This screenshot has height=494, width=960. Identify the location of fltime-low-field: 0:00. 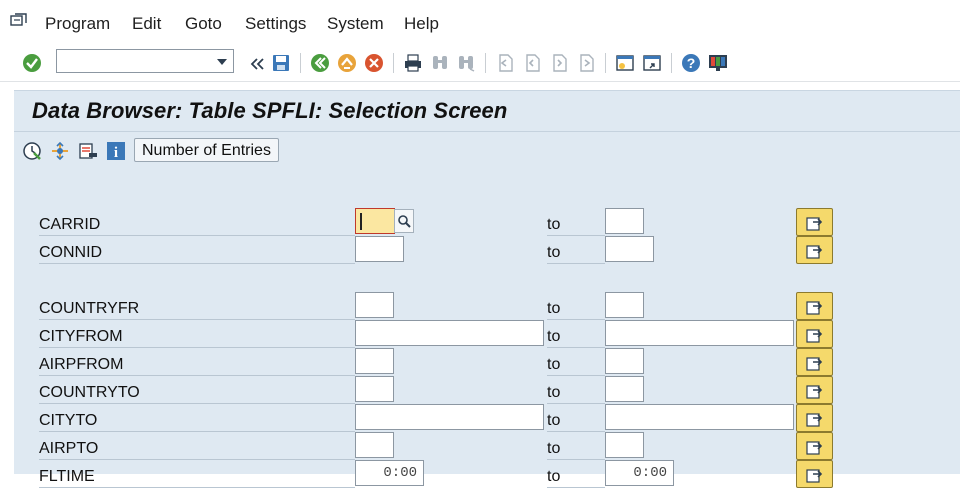
(389, 473).